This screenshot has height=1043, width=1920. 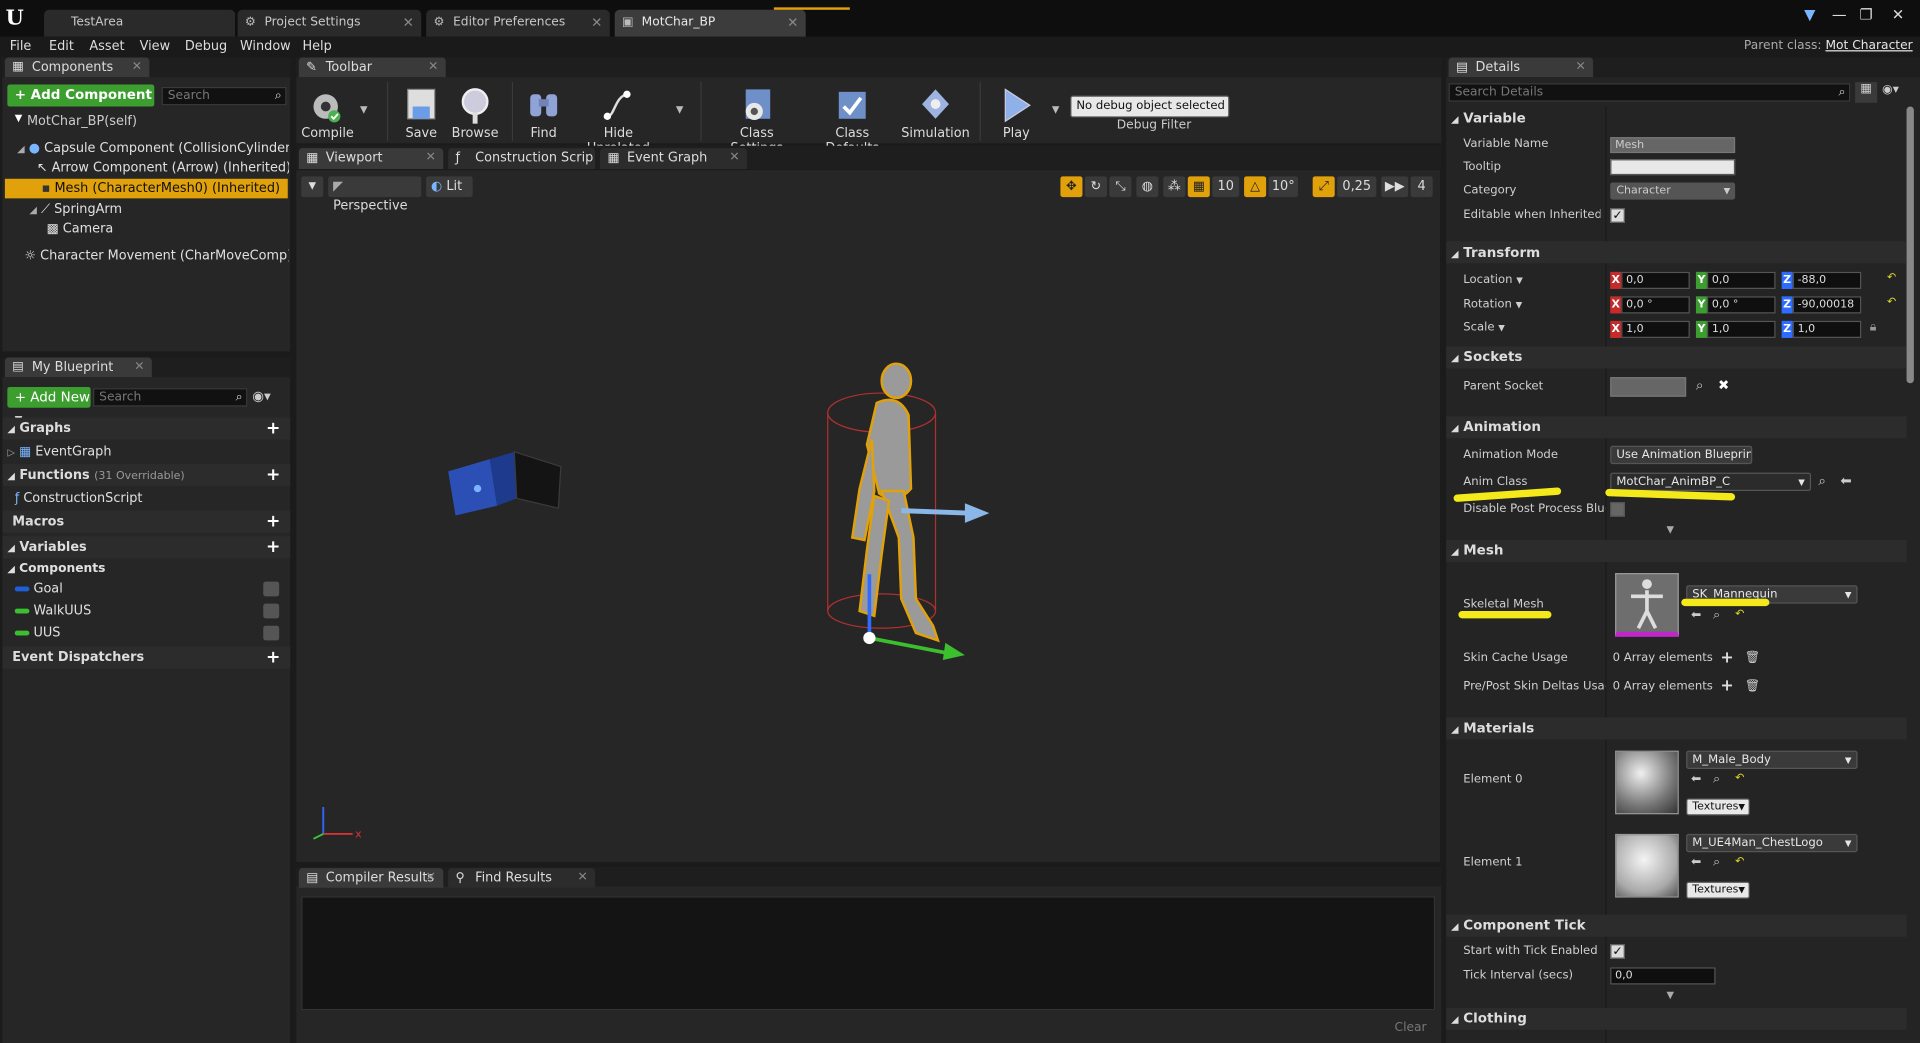 I want to click on expand-arrow-icon: ▷, so click(x=11, y=452).